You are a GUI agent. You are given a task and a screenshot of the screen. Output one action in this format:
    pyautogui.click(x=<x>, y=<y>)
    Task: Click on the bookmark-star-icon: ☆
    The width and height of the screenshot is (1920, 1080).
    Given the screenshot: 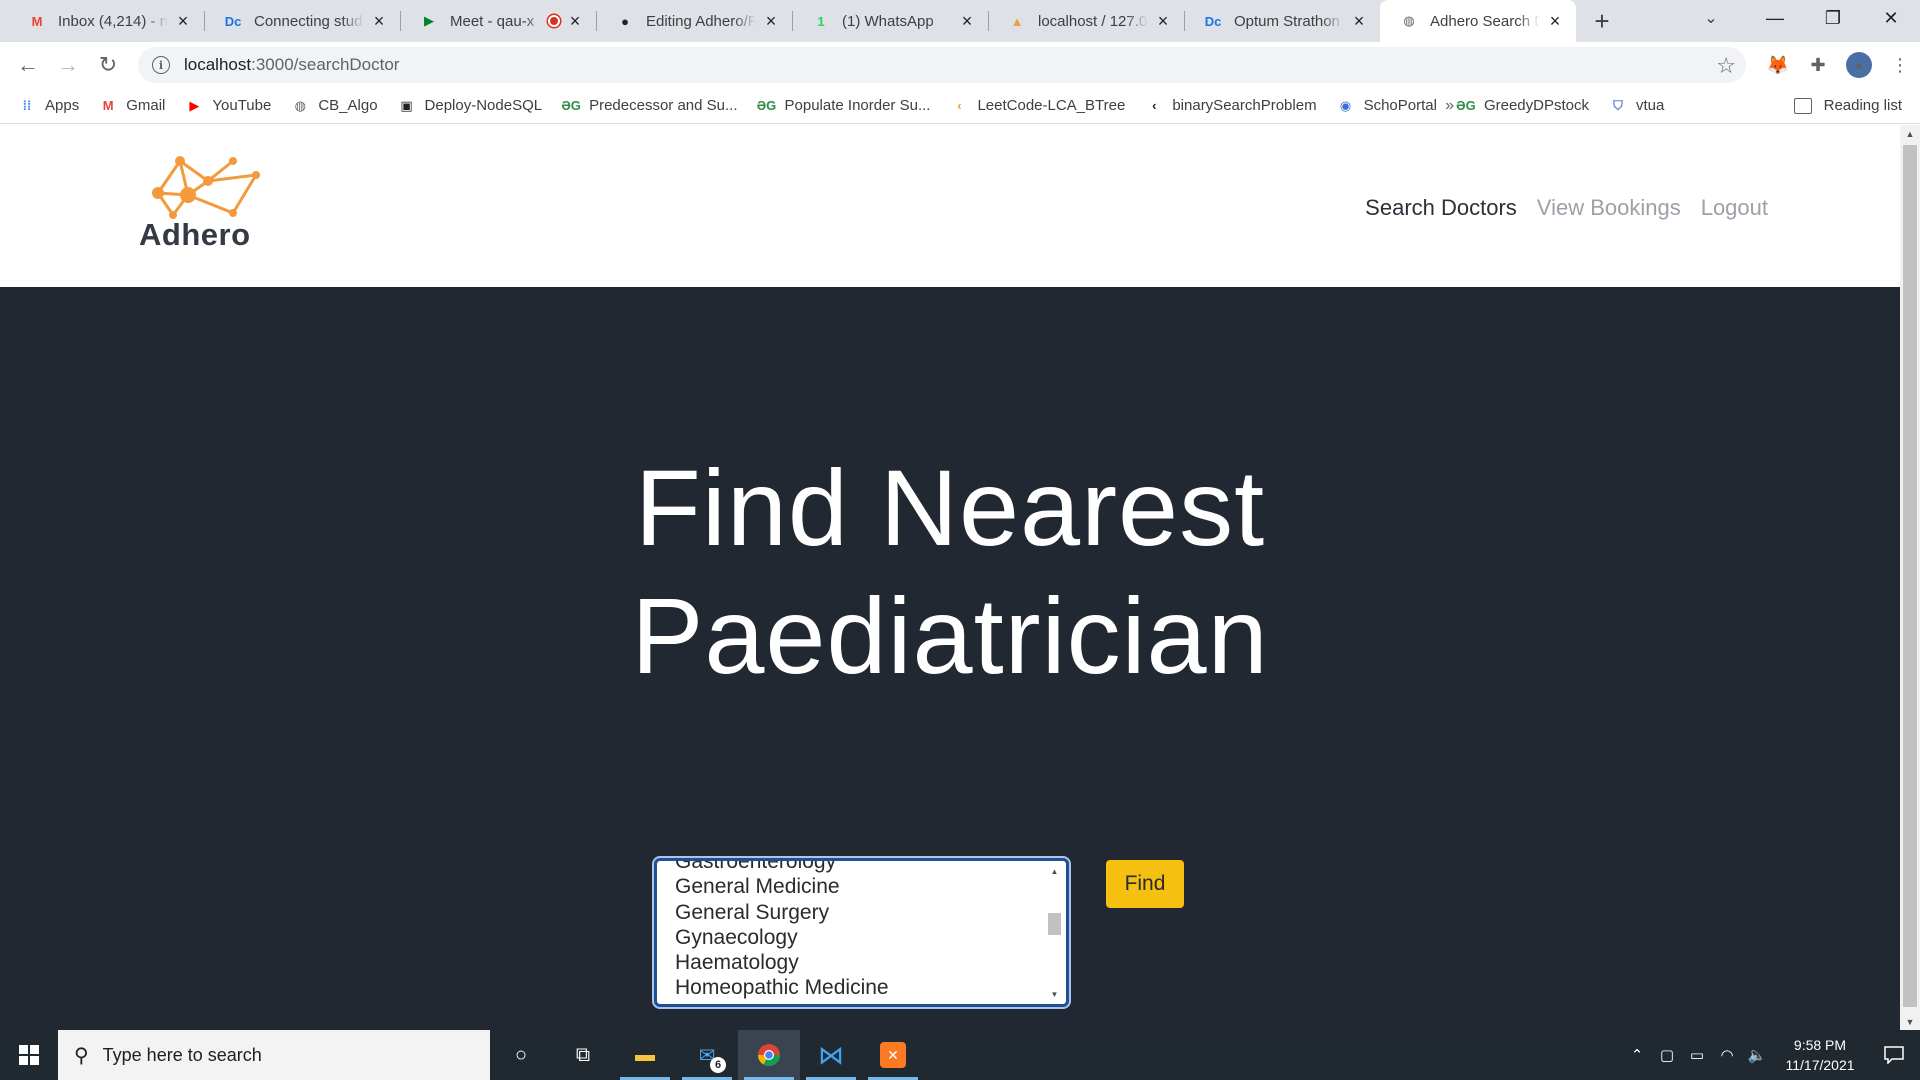 What is the action you would take?
    pyautogui.click(x=1726, y=66)
    